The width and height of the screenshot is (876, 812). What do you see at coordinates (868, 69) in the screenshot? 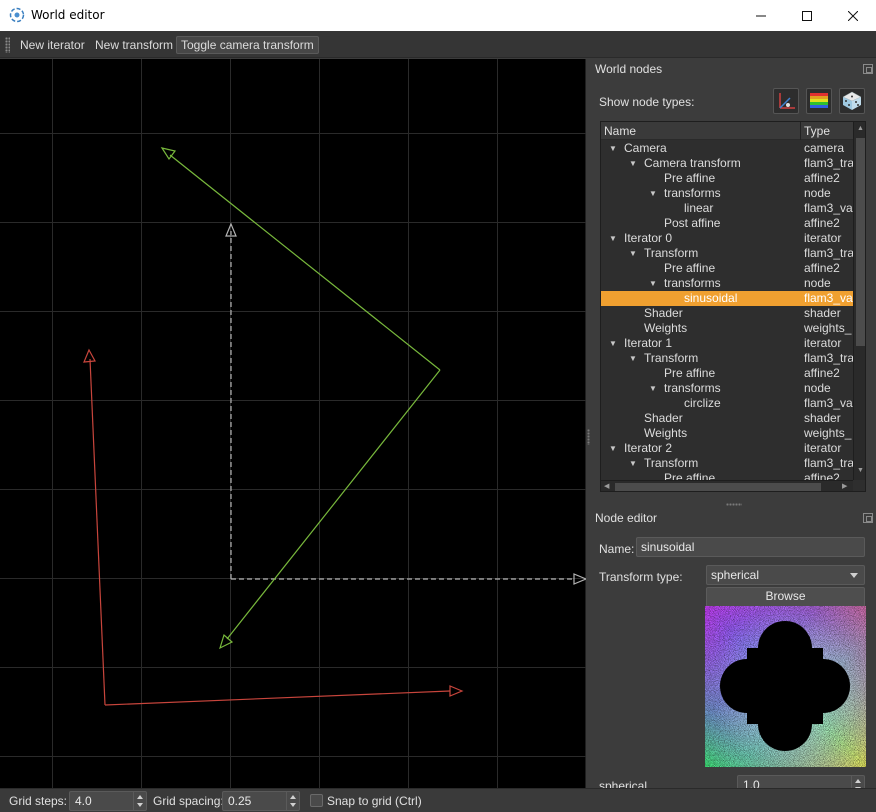
I see `world-nodes-float-icon` at bounding box center [868, 69].